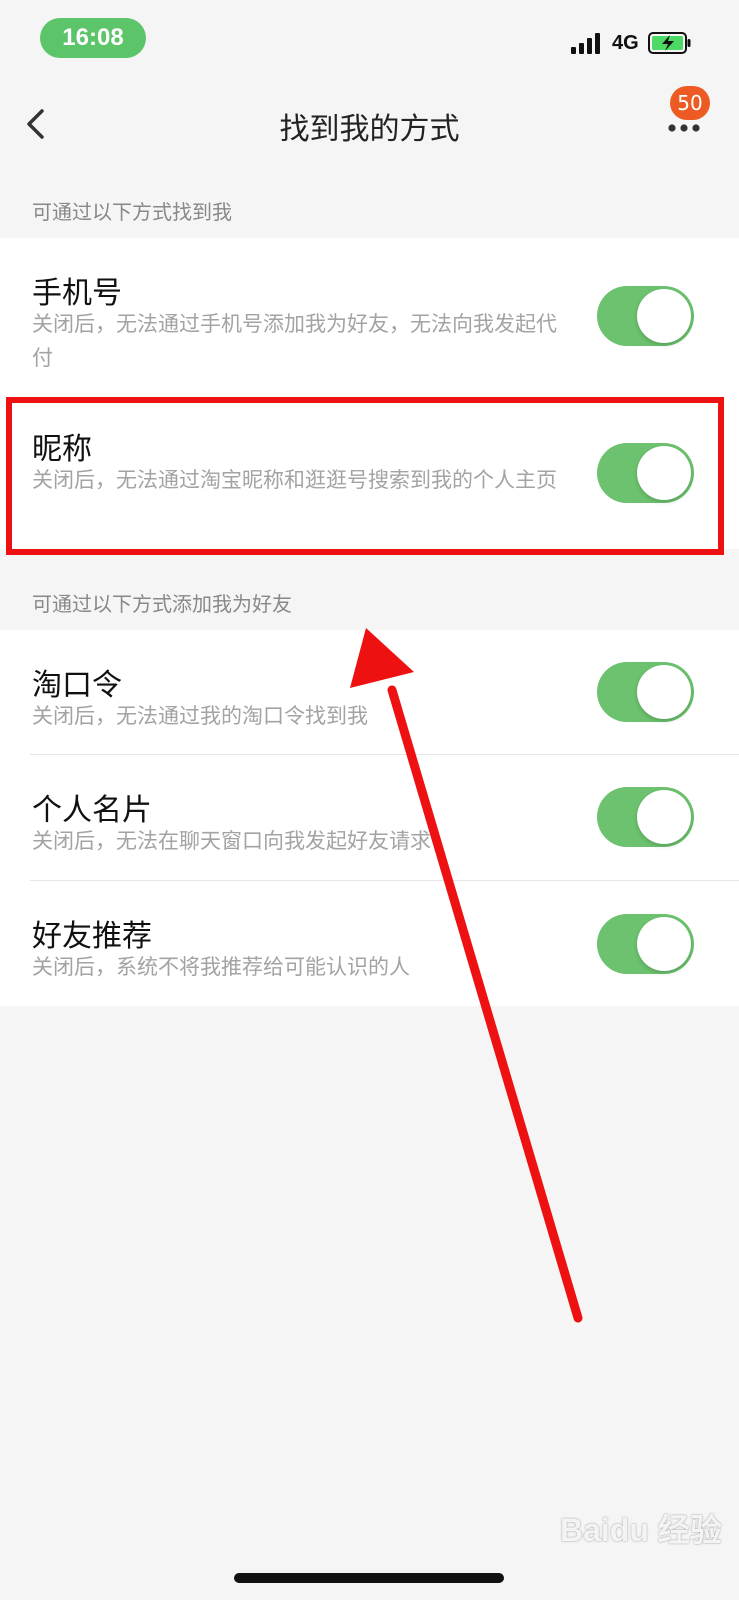  I want to click on nickname-toggle, so click(645, 473).